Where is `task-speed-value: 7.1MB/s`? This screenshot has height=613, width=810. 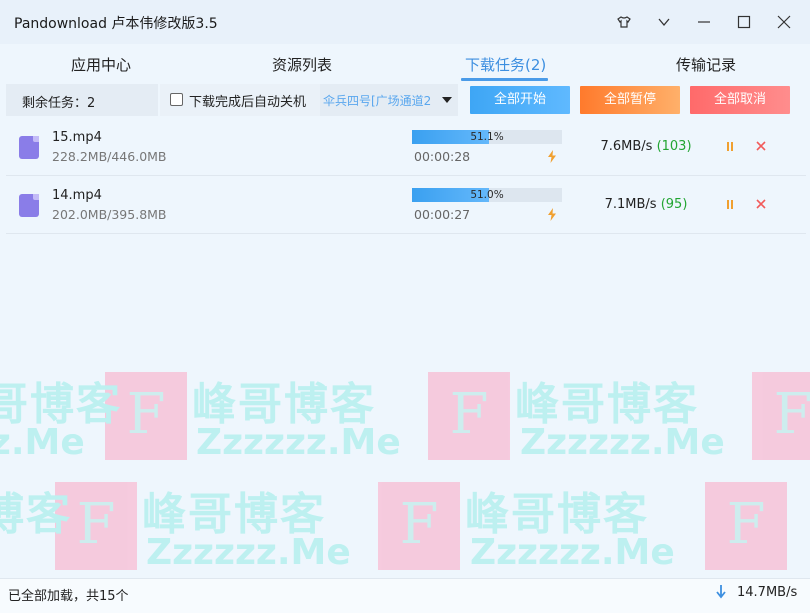 task-speed-value: 7.1MB/s is located at coordinates (630, 204).